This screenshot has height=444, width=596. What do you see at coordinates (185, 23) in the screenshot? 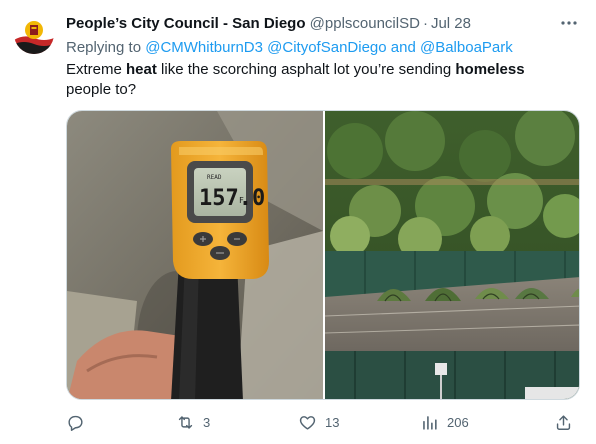
I see `author-name: People’s City Council - San Diego` at bounding box center [185, 23].